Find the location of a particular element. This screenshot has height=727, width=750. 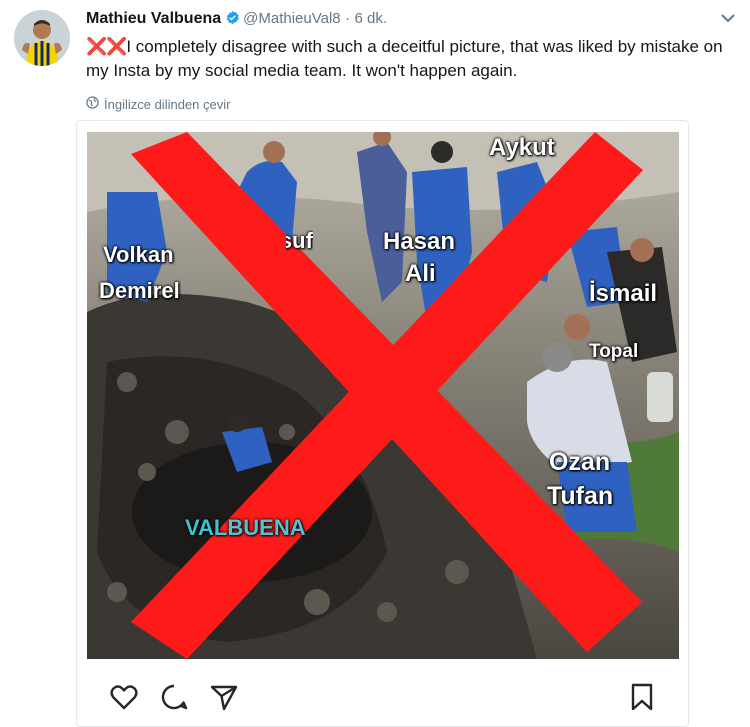

label-demirel: Demirel is located at coordinates (139, 290).